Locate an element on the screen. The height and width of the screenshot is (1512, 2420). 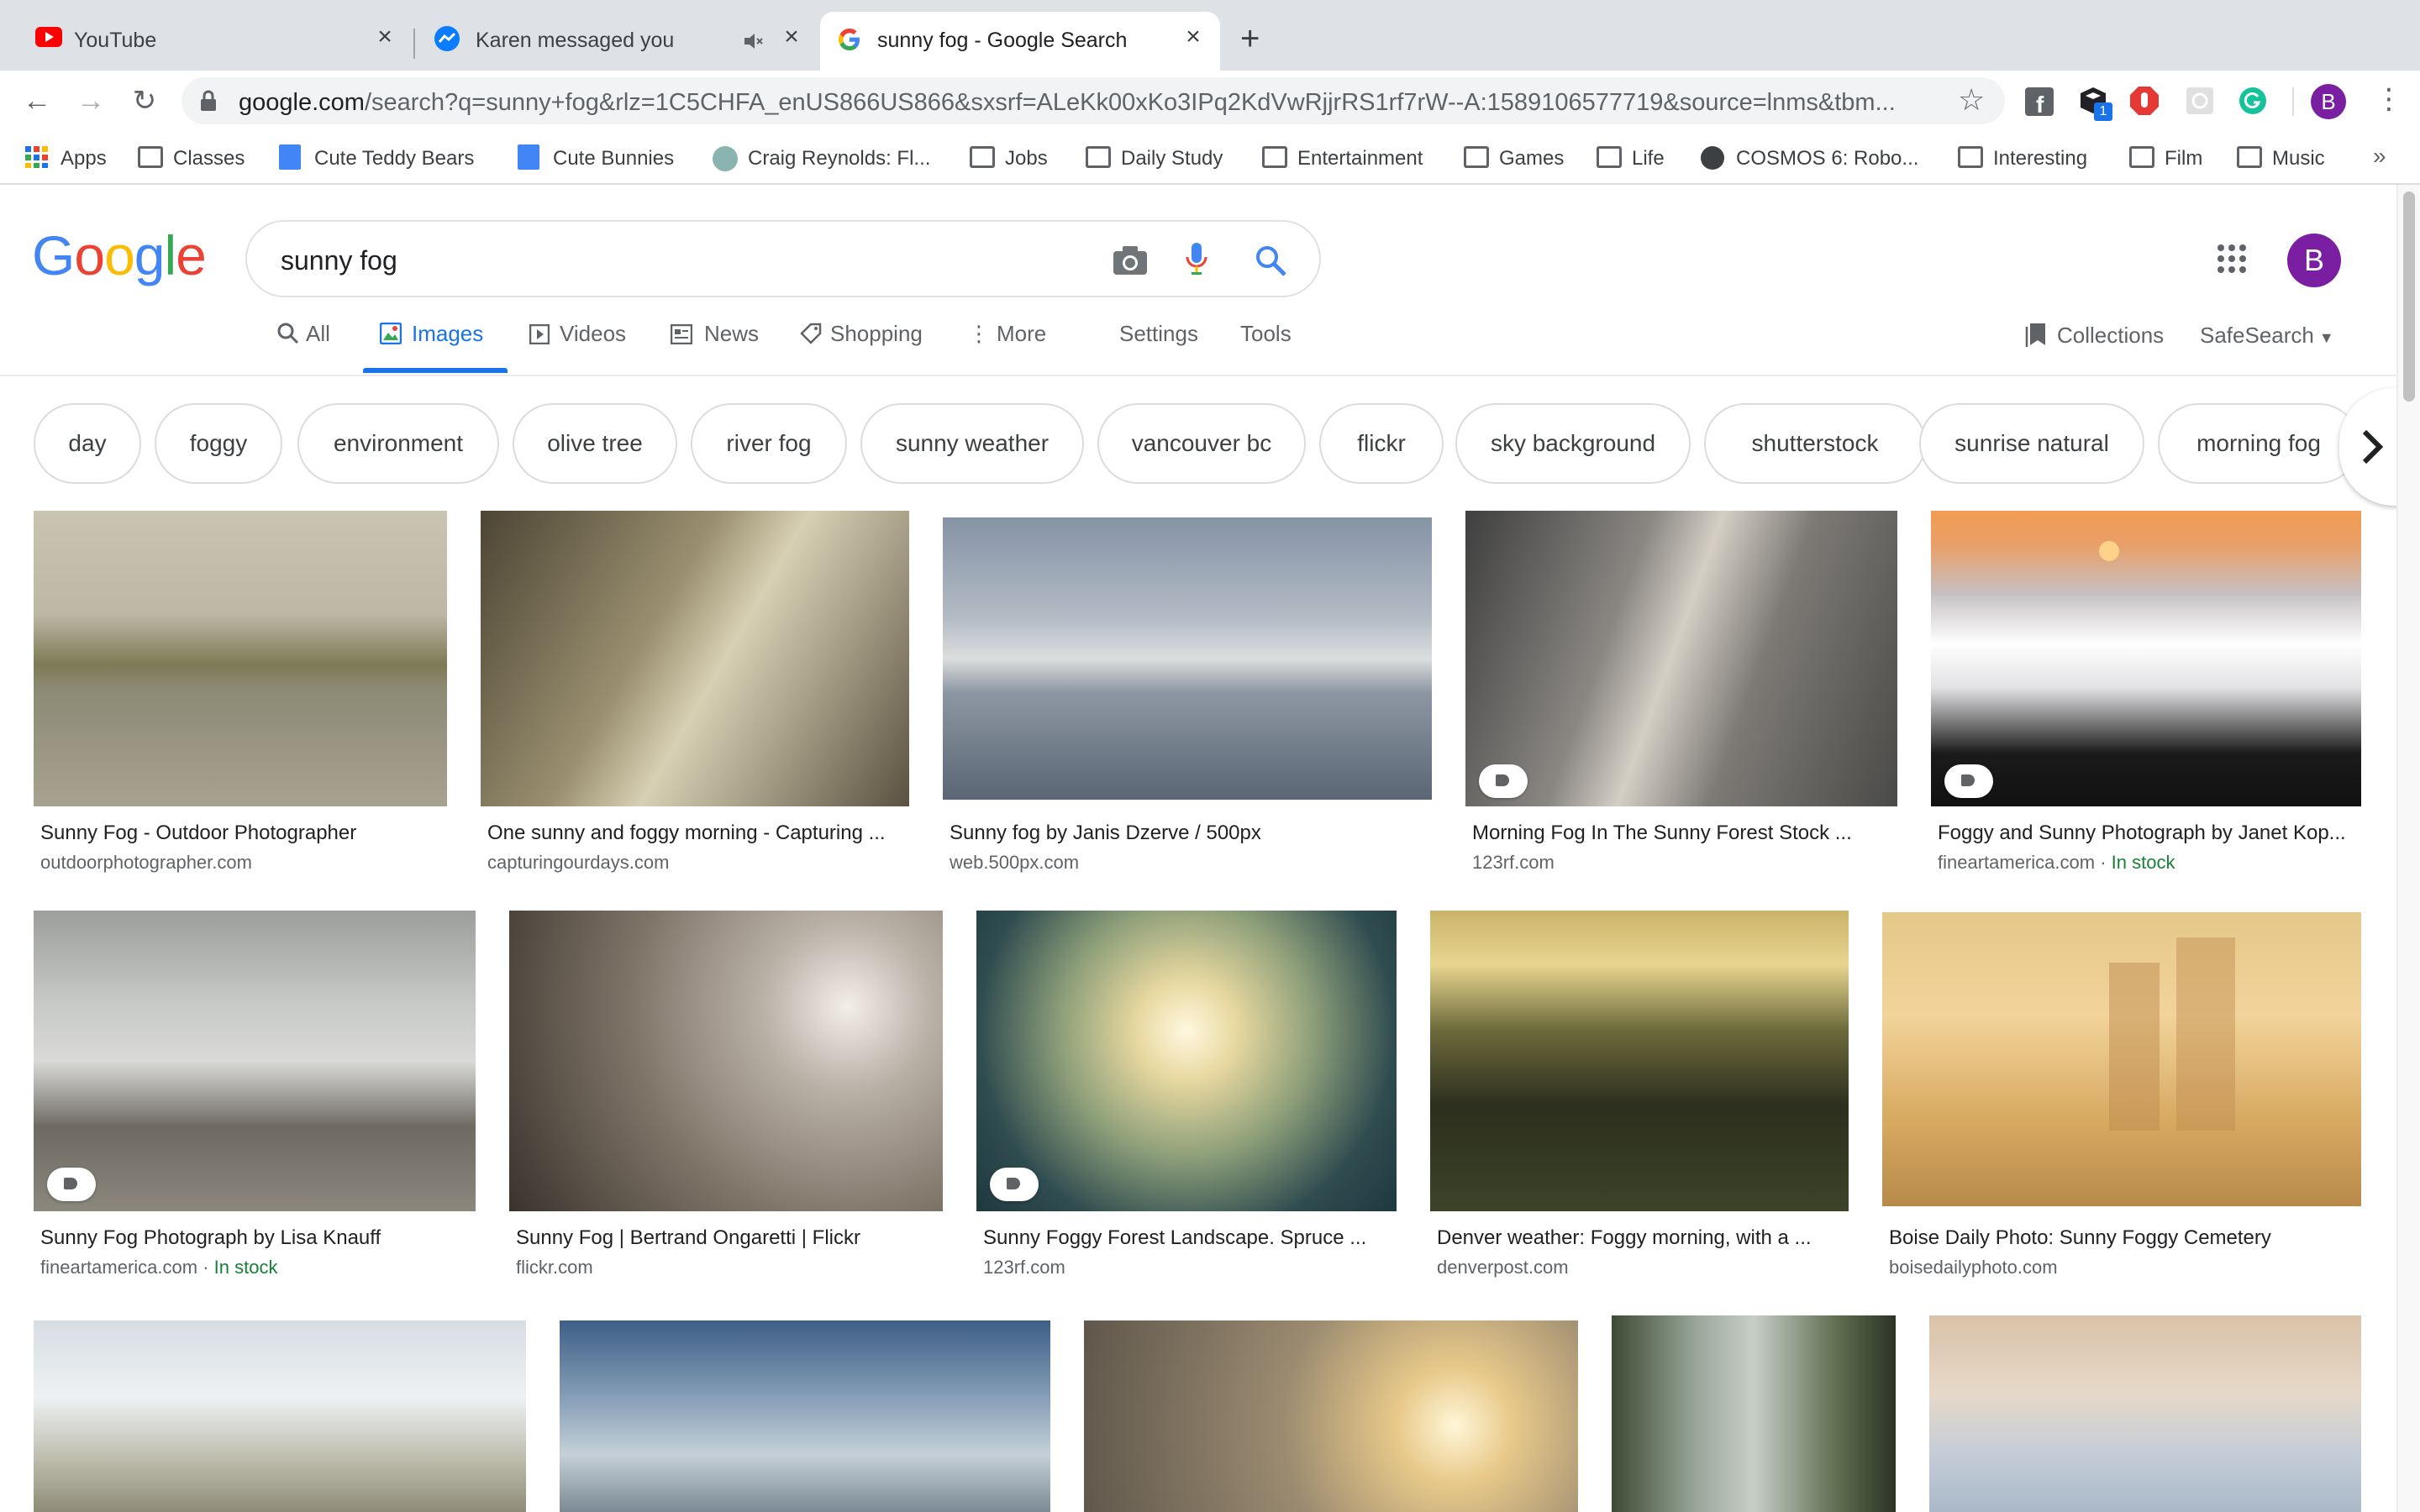
svg-text: f is located at coordinates (2040, 104).